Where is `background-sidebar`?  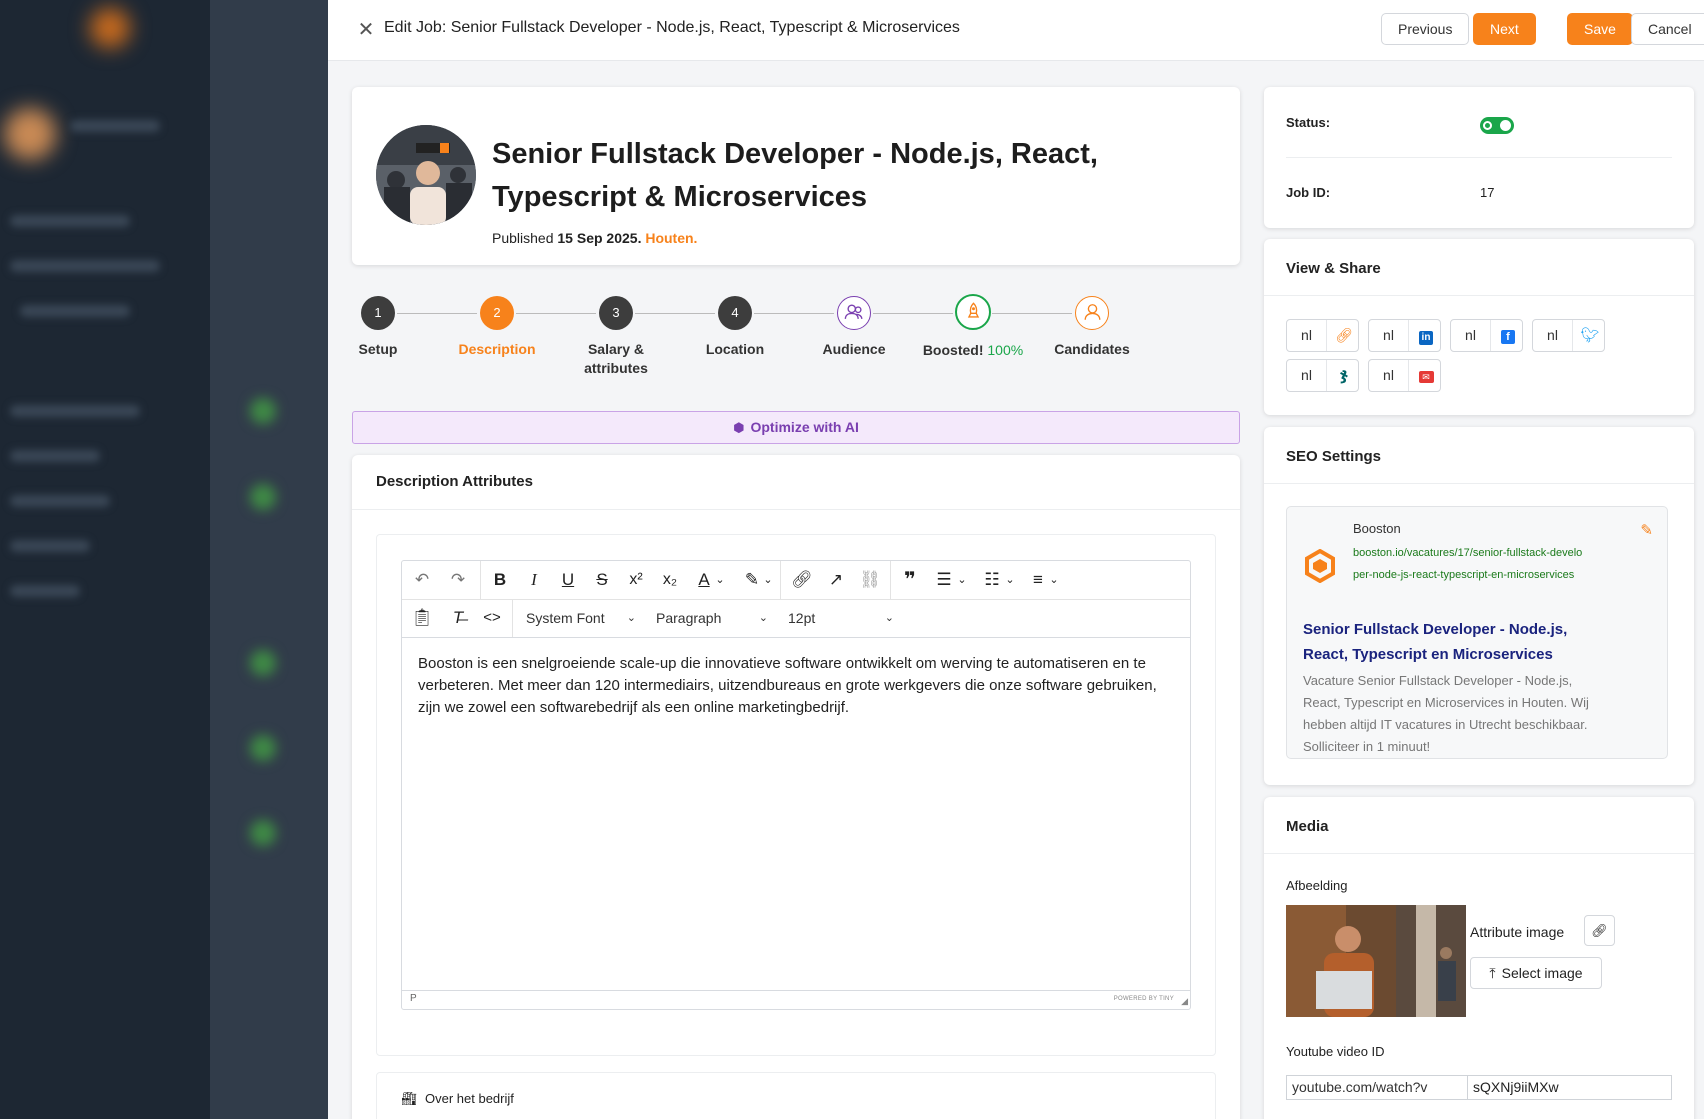 background-sidebar is located at coordinates (105, 559).